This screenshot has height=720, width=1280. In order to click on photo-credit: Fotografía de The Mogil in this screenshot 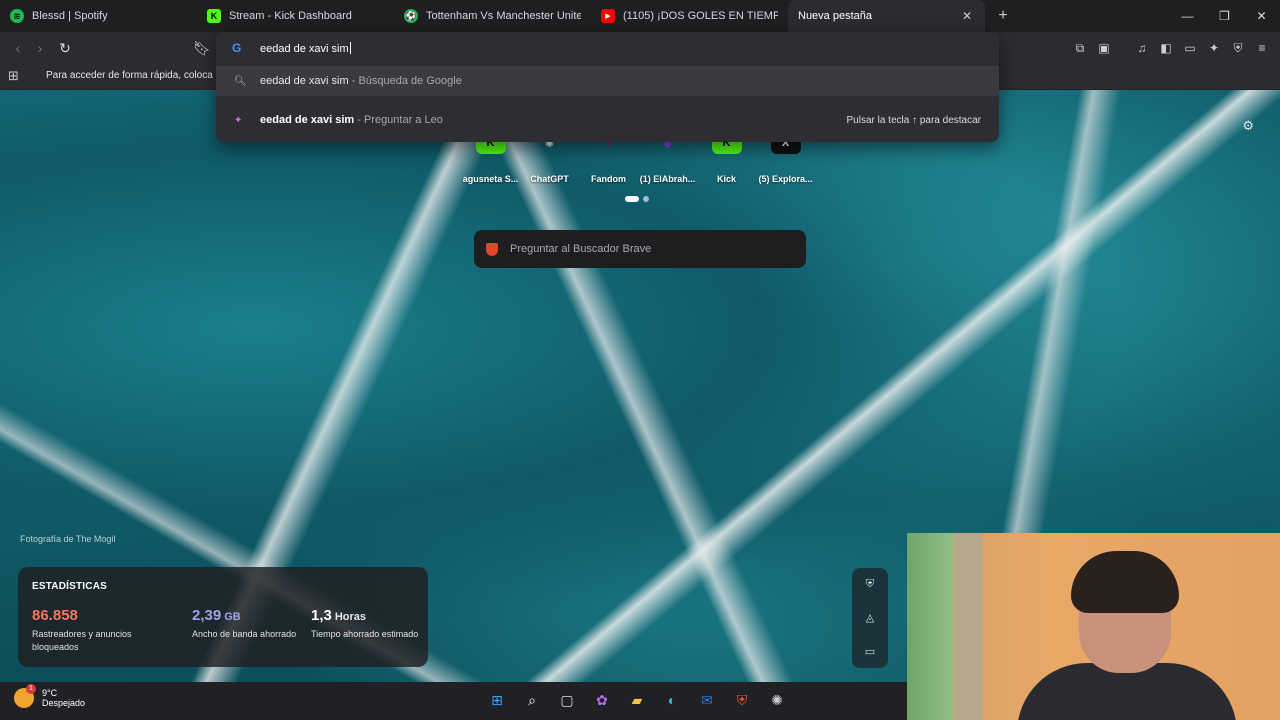, I will do `click(68, 539)`.